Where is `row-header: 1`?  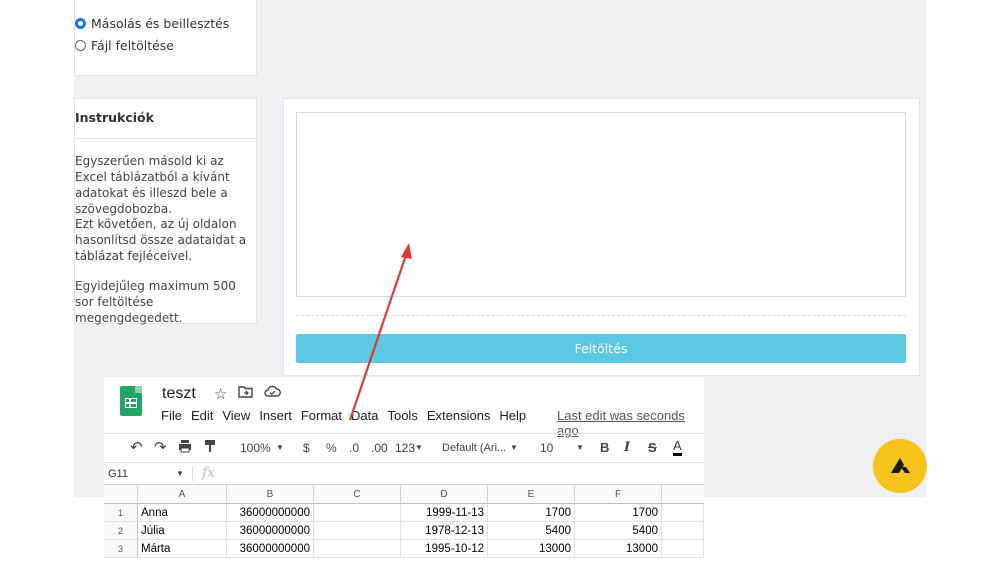 row-header: 1 is located at coordinates (121, 513).